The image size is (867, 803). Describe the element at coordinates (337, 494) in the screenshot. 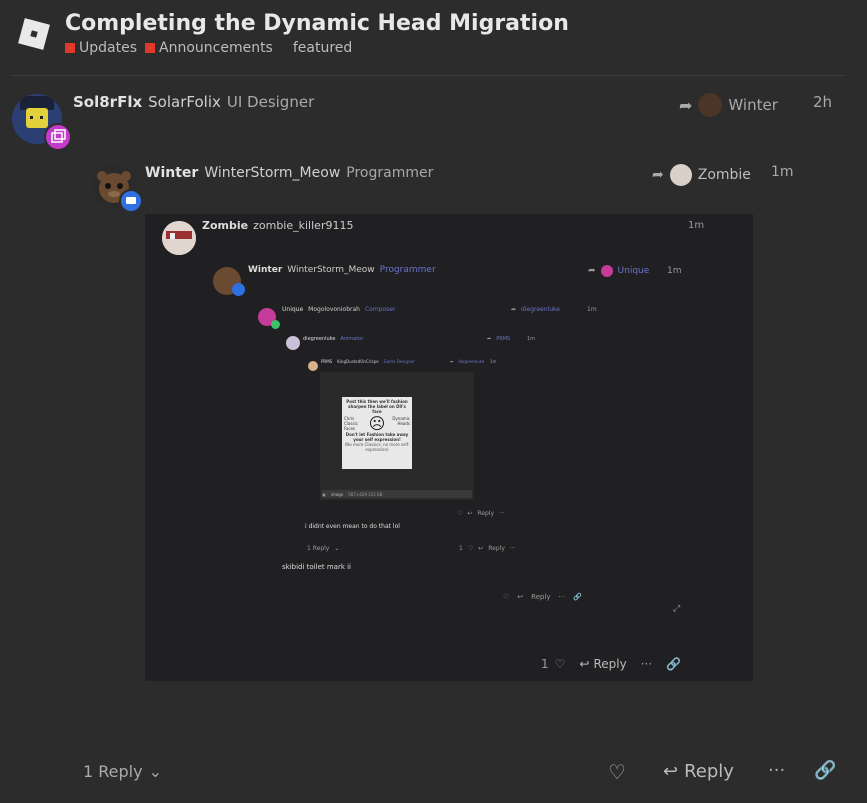

I see `image-label: image` at that location.